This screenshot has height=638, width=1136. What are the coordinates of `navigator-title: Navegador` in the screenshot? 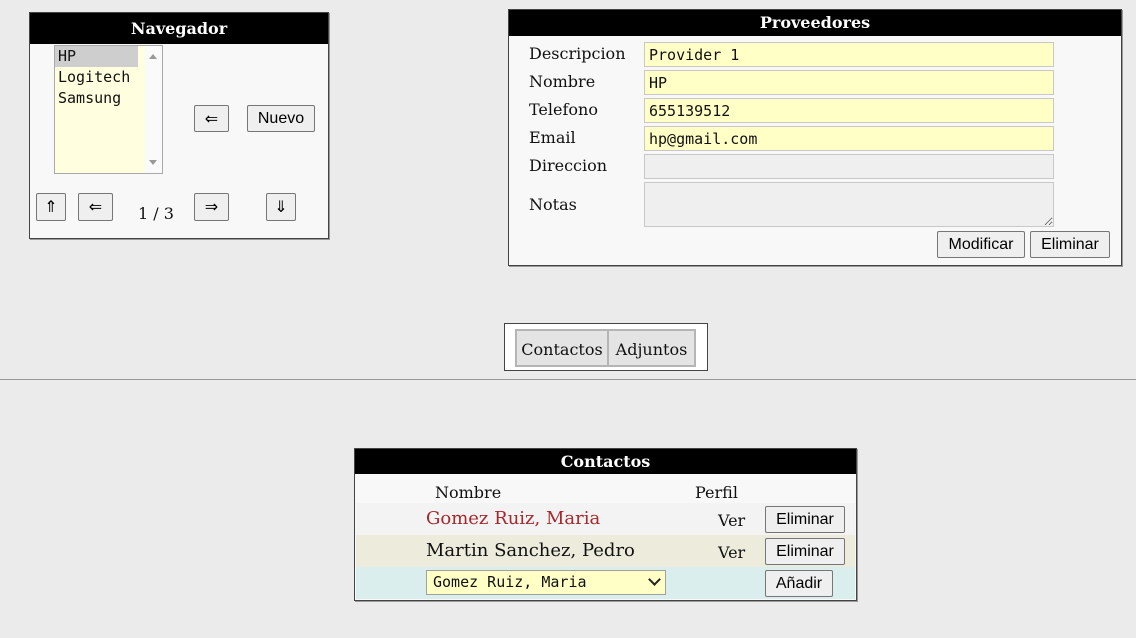 It's located at (179, 28).